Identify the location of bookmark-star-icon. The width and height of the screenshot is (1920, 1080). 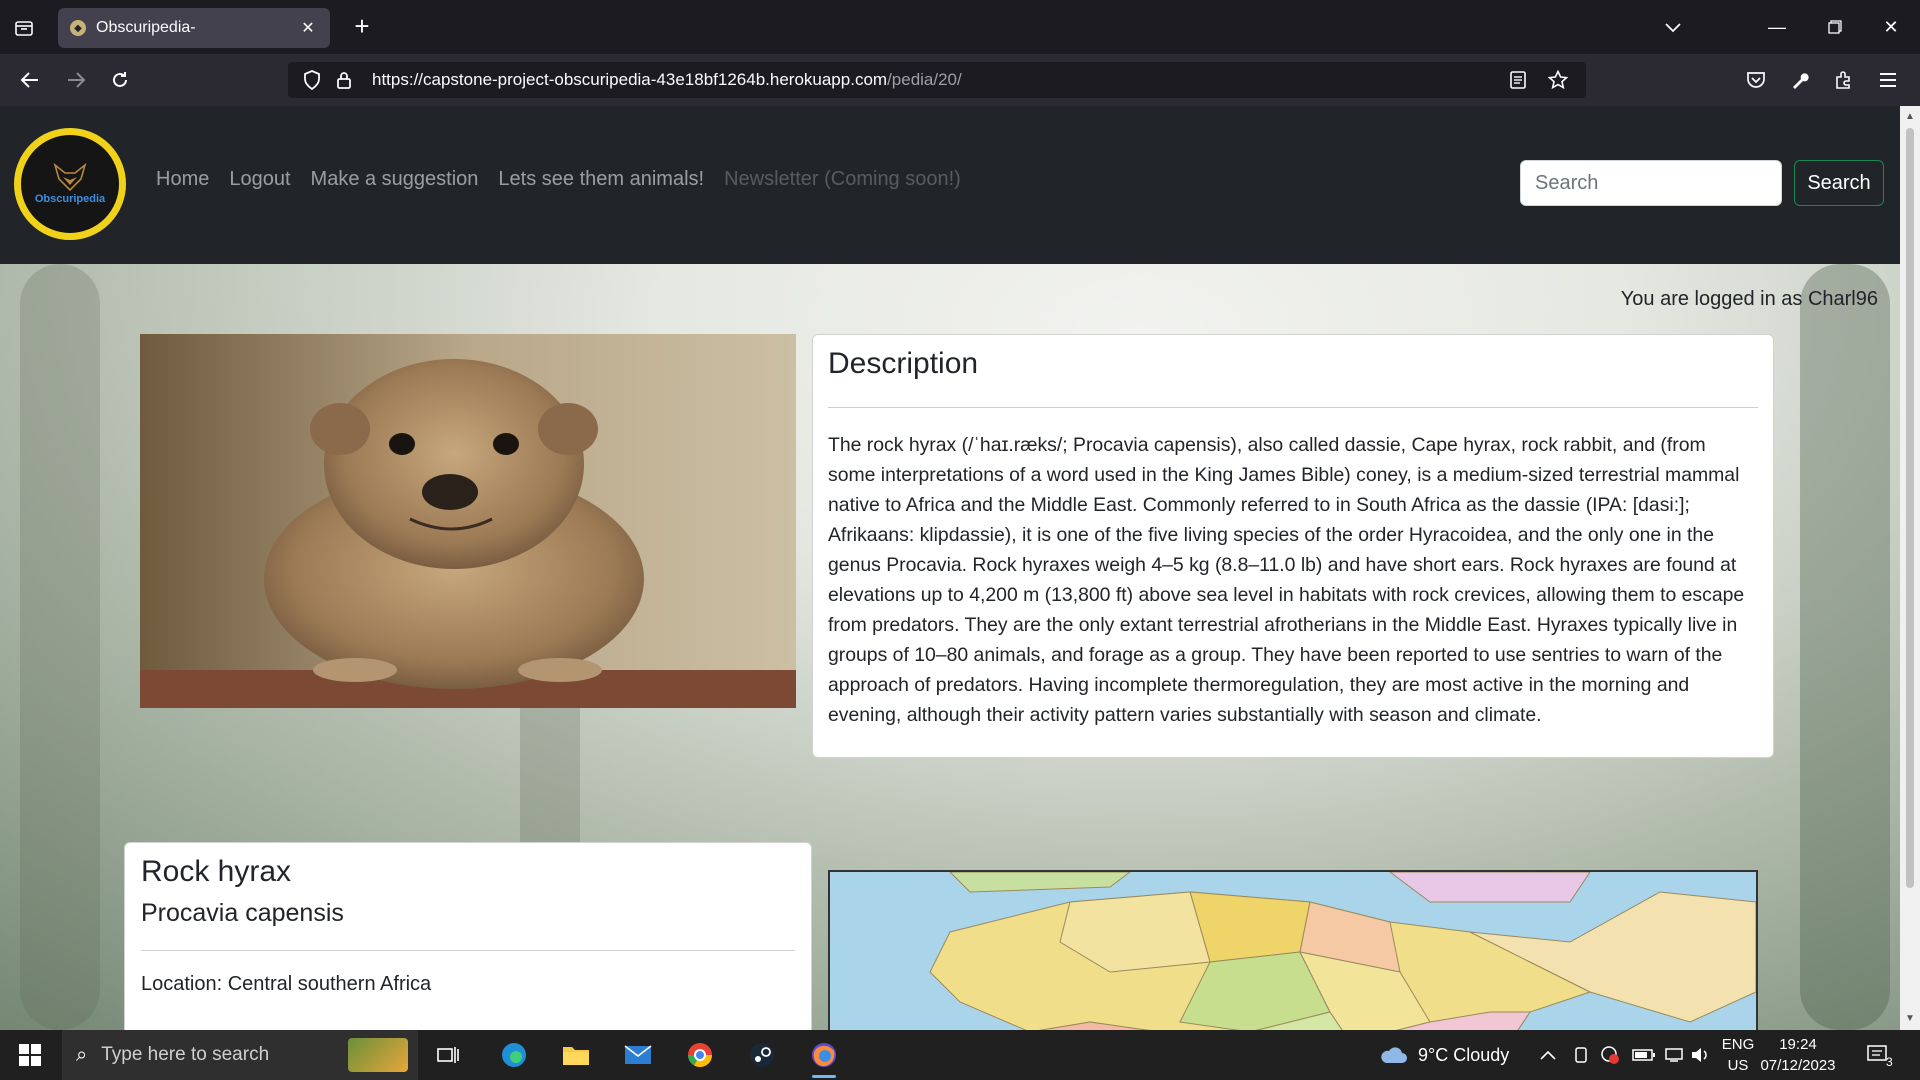
(1558, 80).